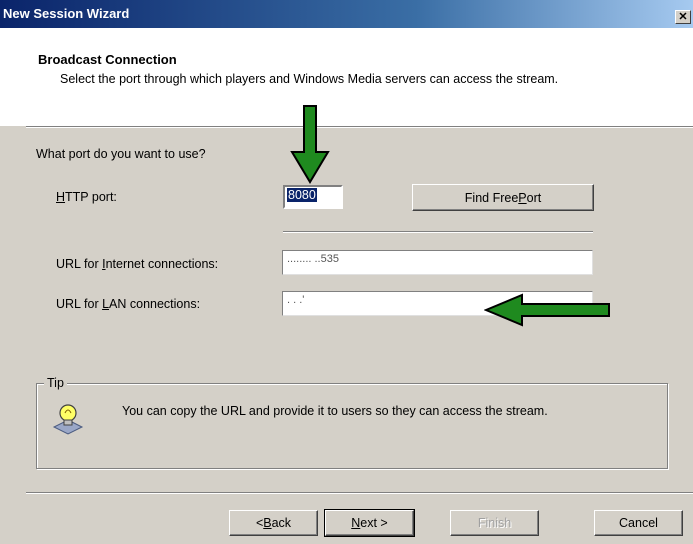  Describe the element at coordinates (273, 523) in the screenshot. I see `back-button: < Back` at that location.